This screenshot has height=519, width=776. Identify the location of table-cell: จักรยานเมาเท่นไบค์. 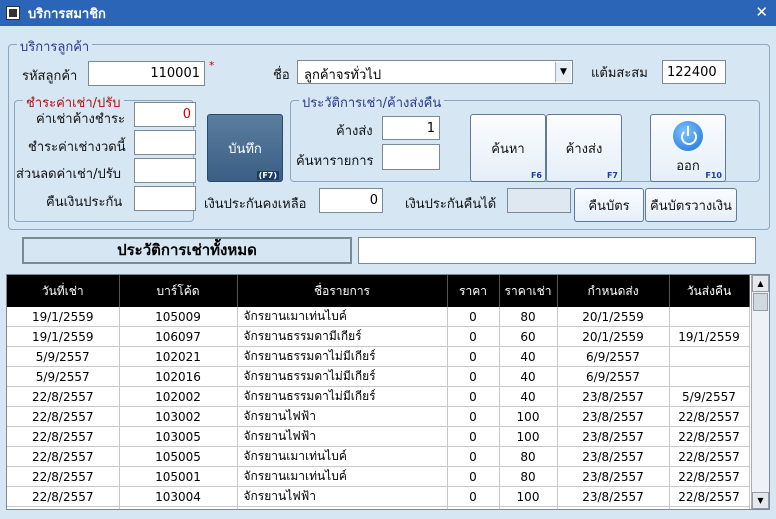
(342, 317).